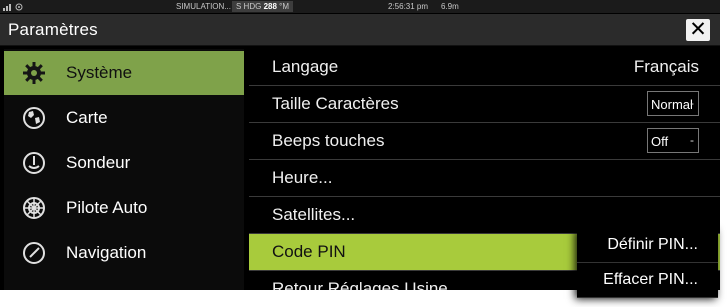 The image size is (727, 307). What do you see at coordinates (408, 6) in the screenshot?
I see `clock: 2:56:31 pm` at bounding box center [408, 6].